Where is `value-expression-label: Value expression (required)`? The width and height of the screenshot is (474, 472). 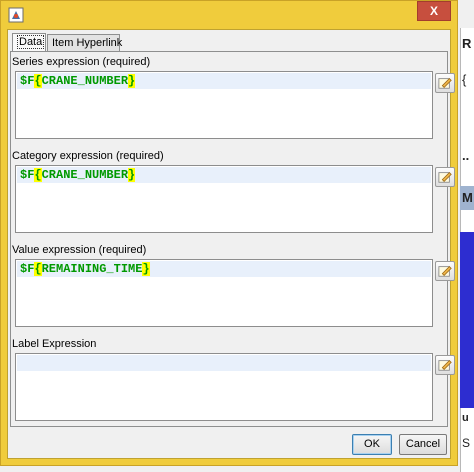
value-expression-label: Value expression (required) is located at coordinates (79, 250).